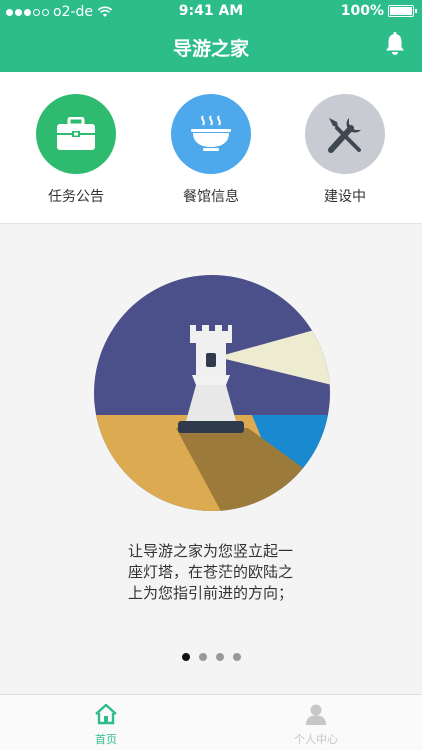 This screenshot has height=750, width=422. Describe the element at coordinates (362, 11) in the screenshot. I see `battery-percent: 100%` at that location.